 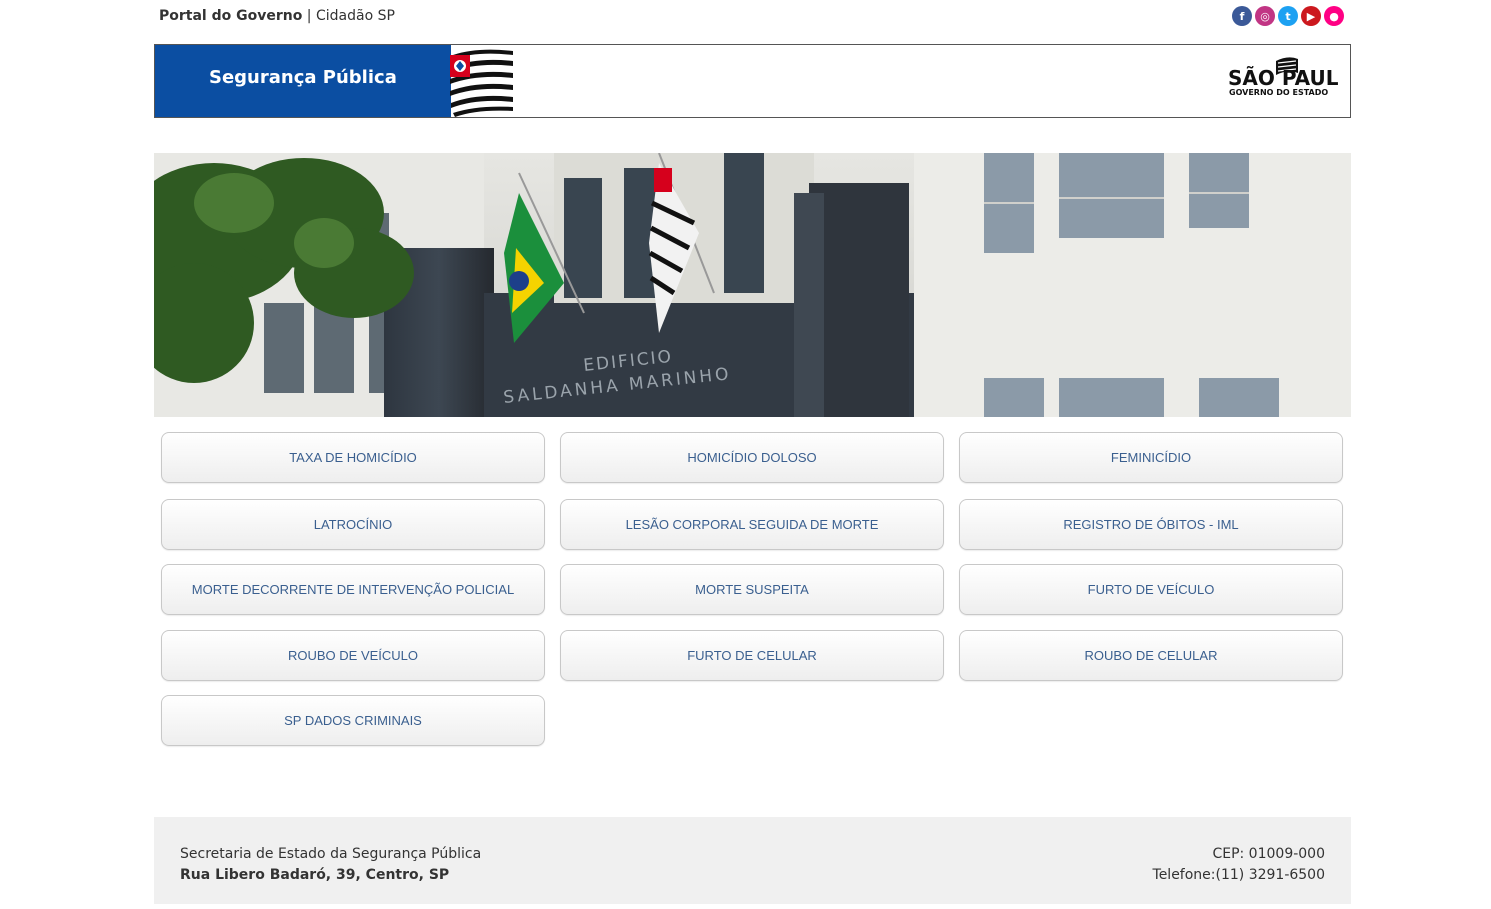 I want to click on footer-phone: Telefone:(11) 3291-6500, so click(x=1238, y=875).